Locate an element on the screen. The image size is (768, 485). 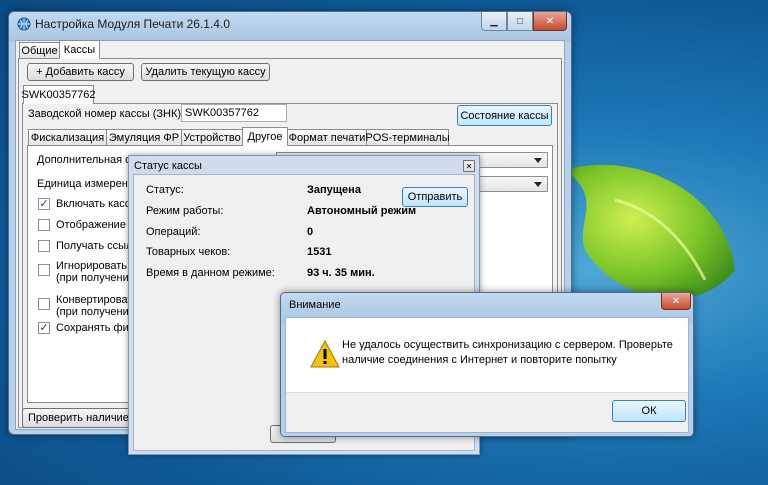
mode-value: Автономный режим is located at coordinates (362, 211).